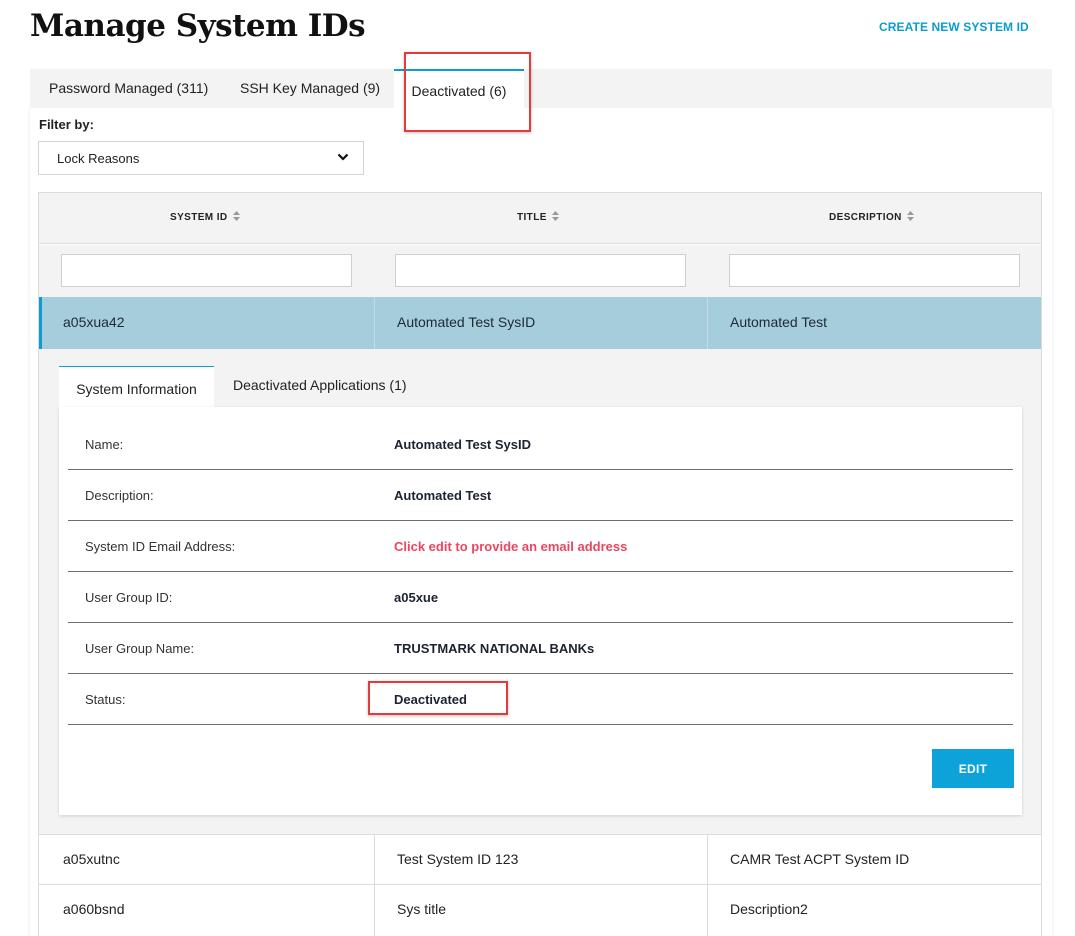  I want to click on title-filter-input, so click(540, 270).